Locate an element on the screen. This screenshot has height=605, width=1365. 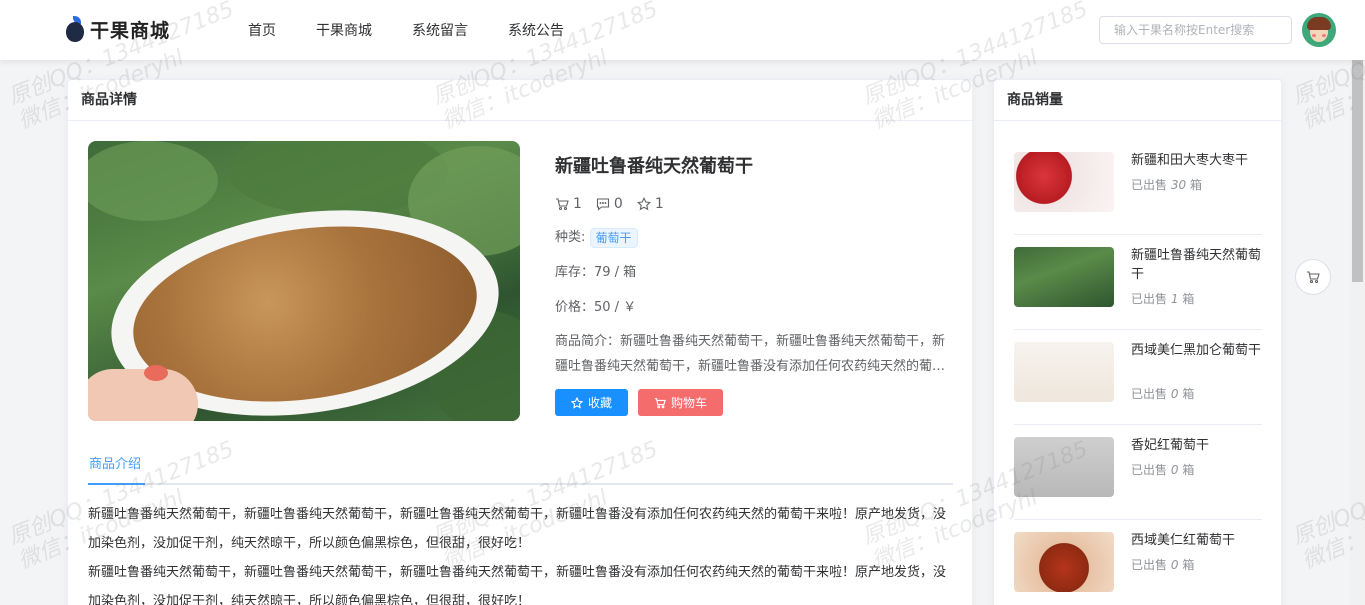
favorite-button-label: 收藏 is located at coordinates (599, 403).